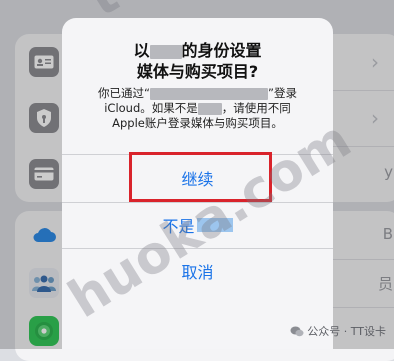 This screenshot has width=394, height=361. Describe the element at coordinates (338, 331) in the screenshot. I see `watermark-credit: 公众号 · TT设卡` at that location.